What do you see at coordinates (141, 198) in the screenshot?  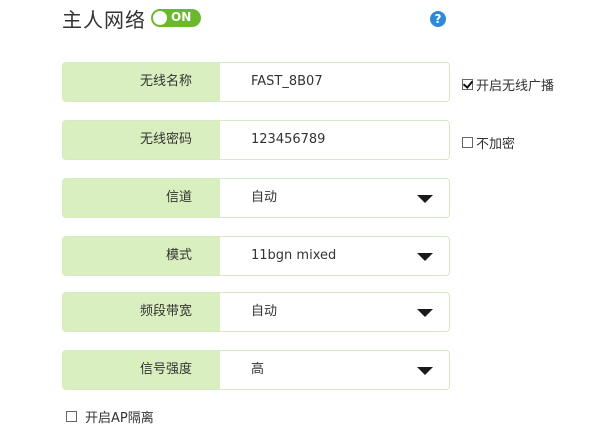 I see `channel-label: 信道` at bounding box center [141, 198].